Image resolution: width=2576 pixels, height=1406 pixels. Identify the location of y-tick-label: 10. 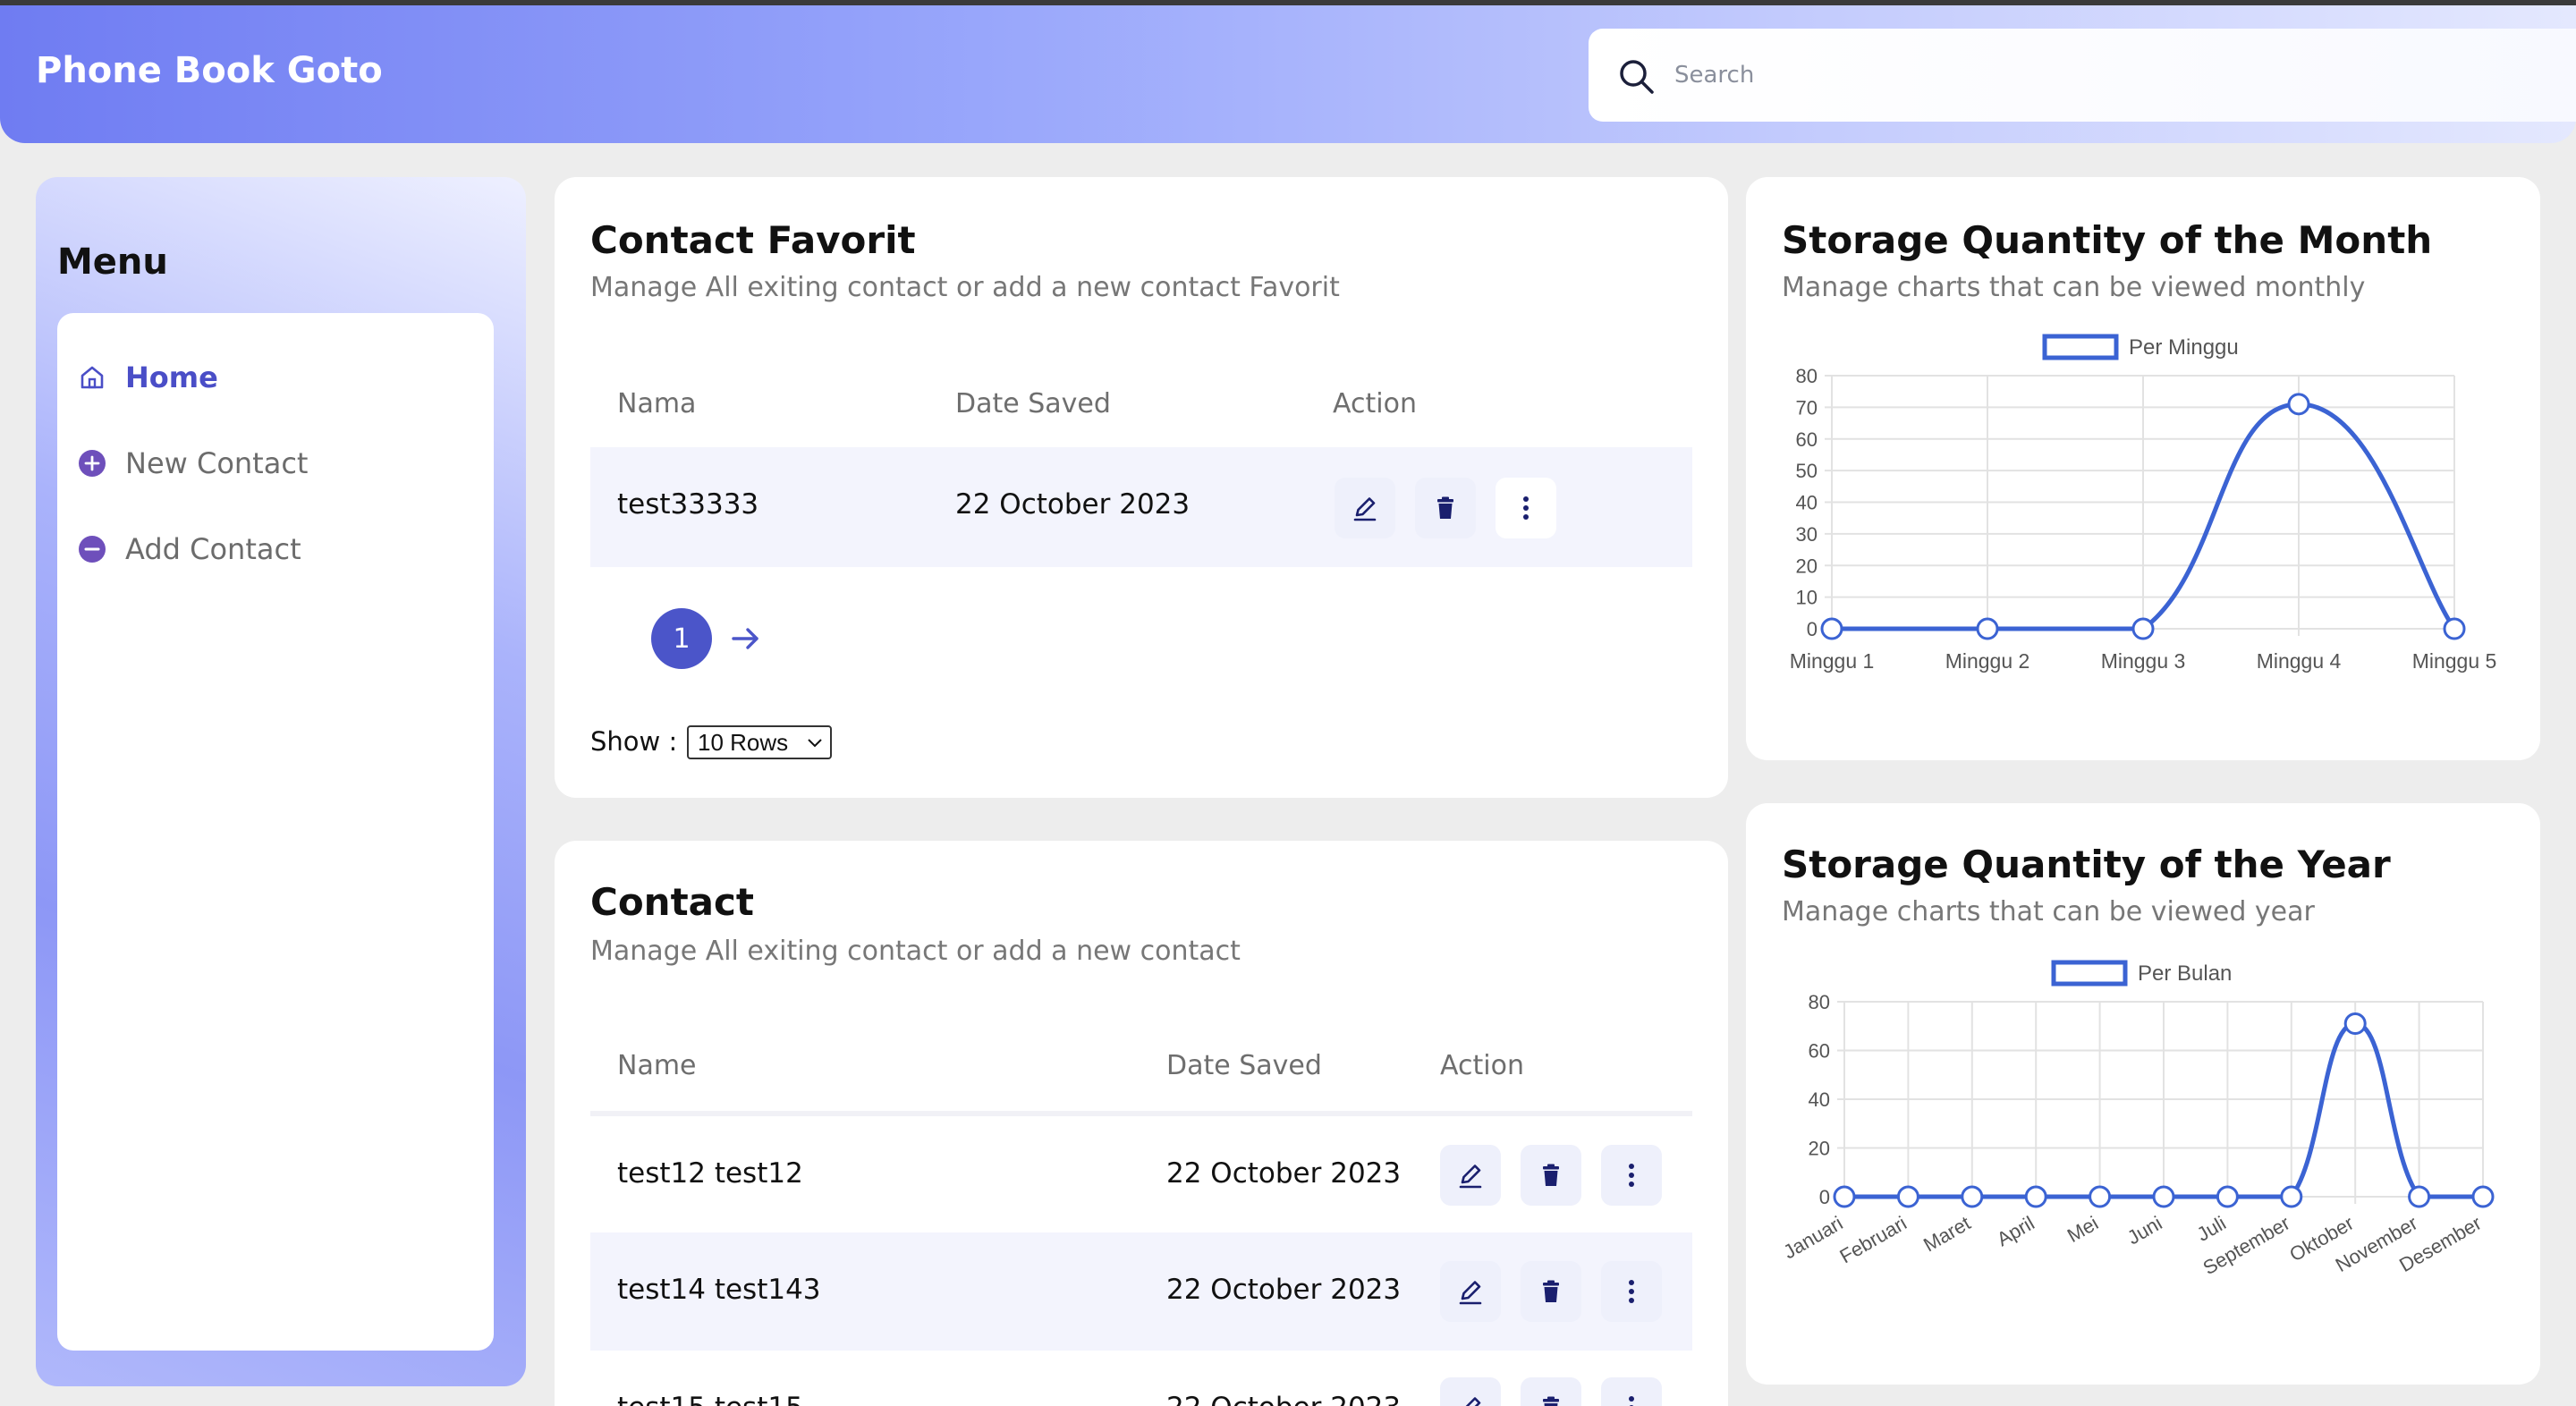
(1807, 598).